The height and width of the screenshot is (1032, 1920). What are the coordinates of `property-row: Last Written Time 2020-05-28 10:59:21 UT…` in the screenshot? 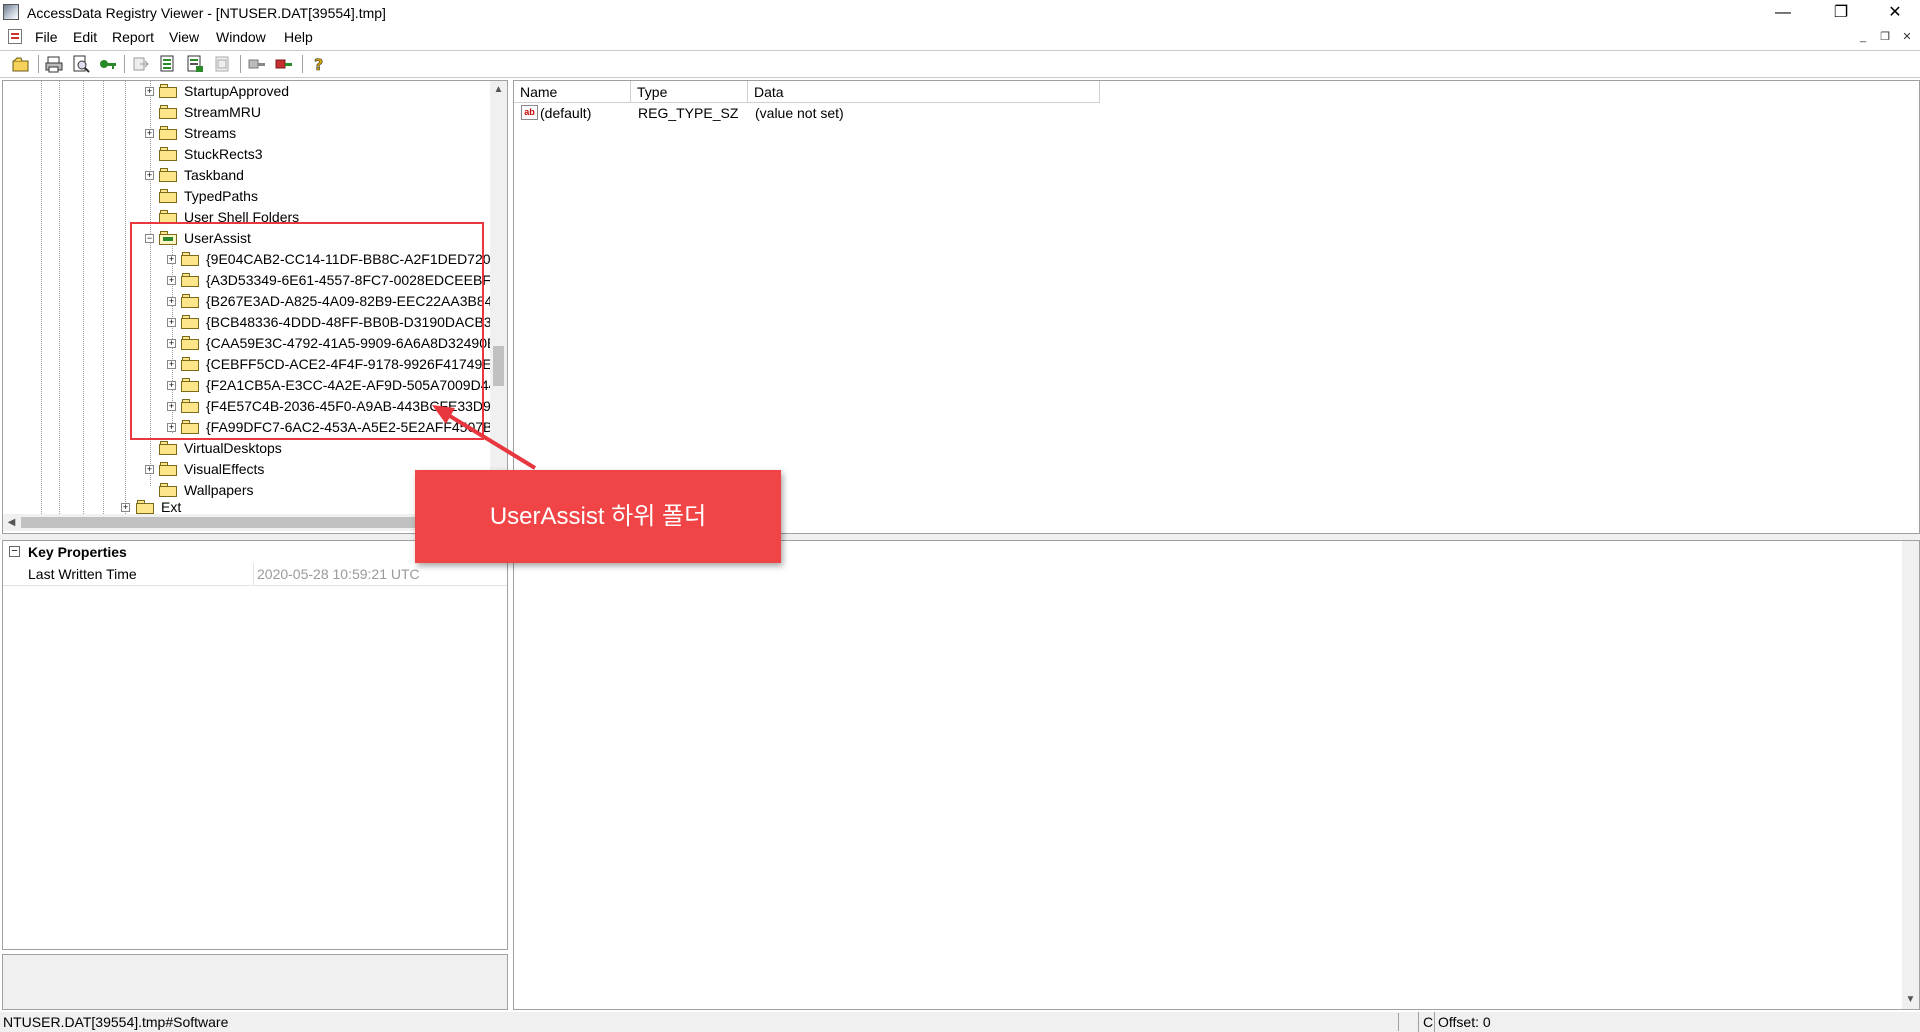 It's located at (255, 574).